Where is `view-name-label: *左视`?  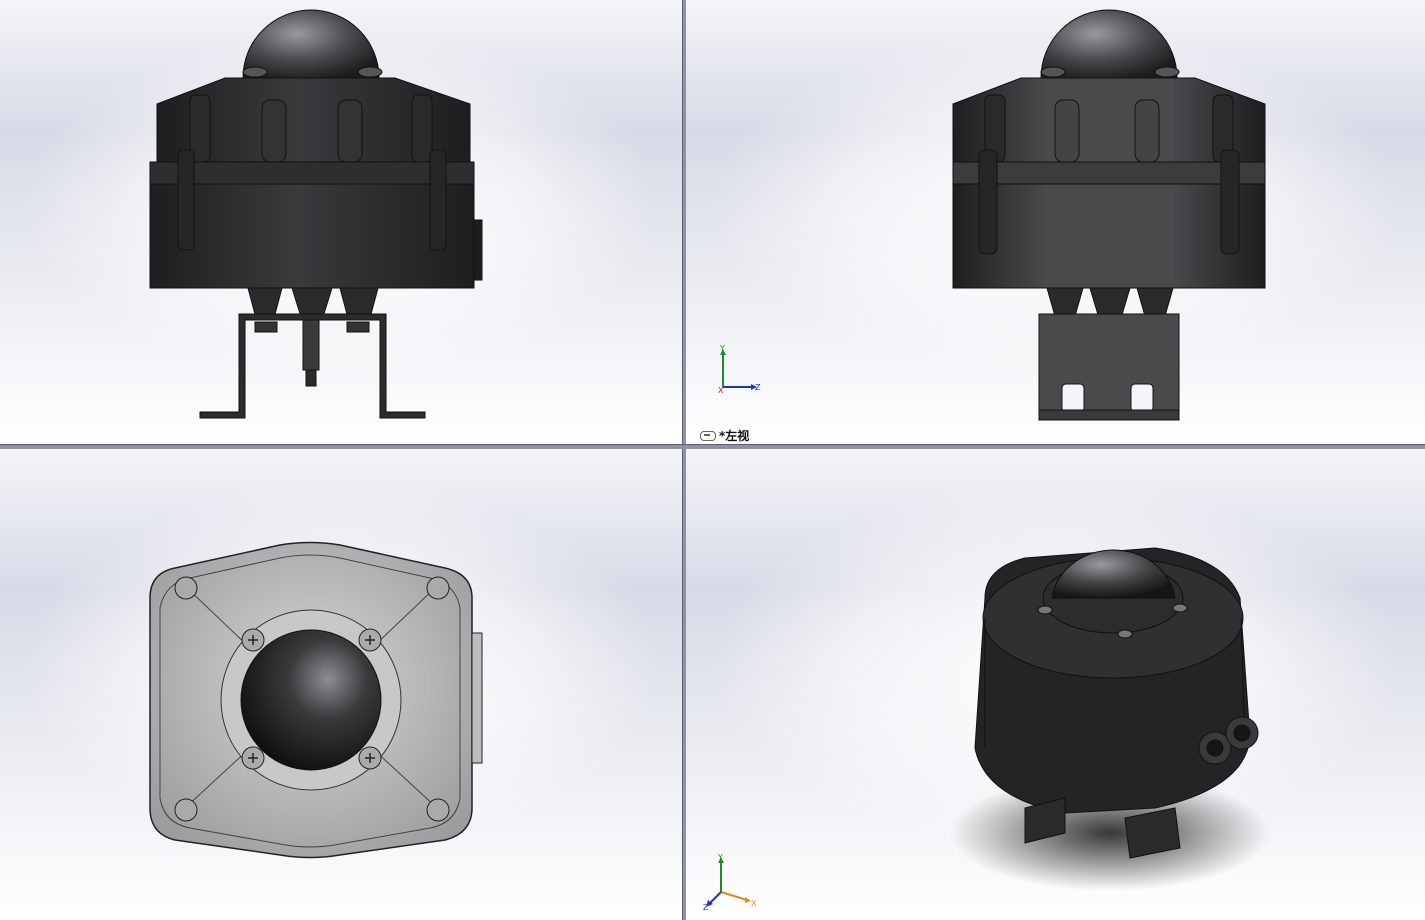
view-name-label: *左视 is located at coordinates (724, 435).